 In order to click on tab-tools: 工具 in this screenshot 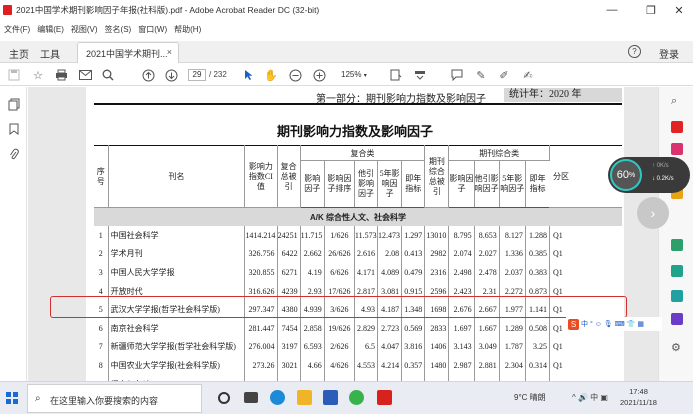, I will do `click(50, 53)`.